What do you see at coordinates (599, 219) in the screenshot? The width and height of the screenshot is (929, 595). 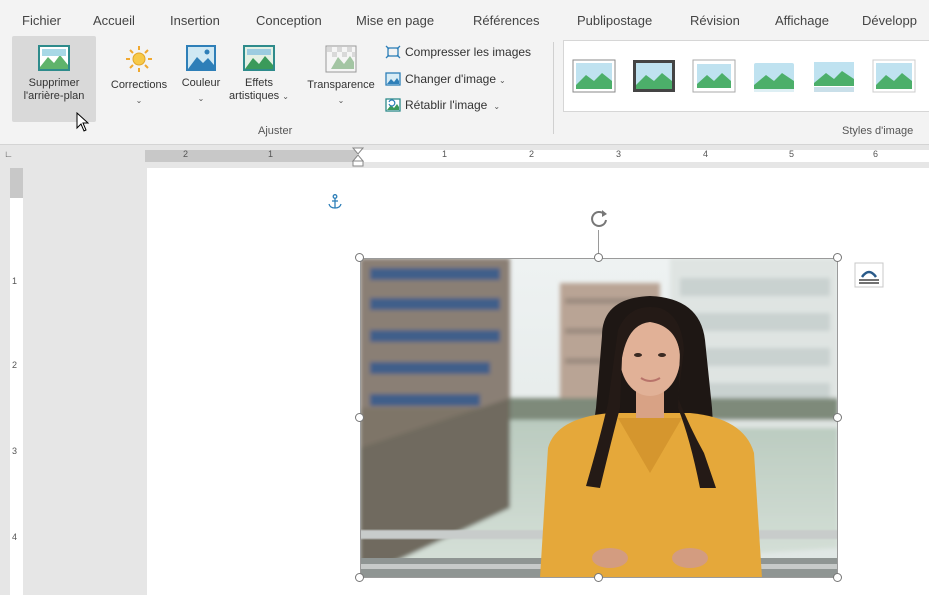 I see `rotate-handle-icon` at bounding box center [599, 219].